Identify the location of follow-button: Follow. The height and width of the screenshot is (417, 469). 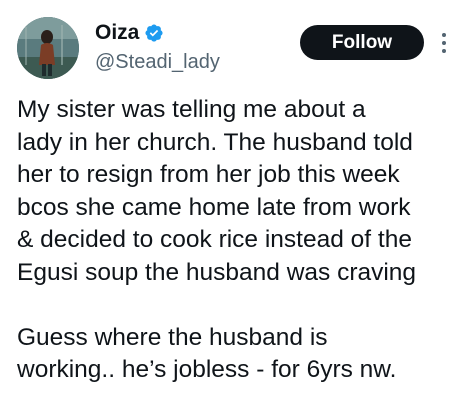
(362, 42).